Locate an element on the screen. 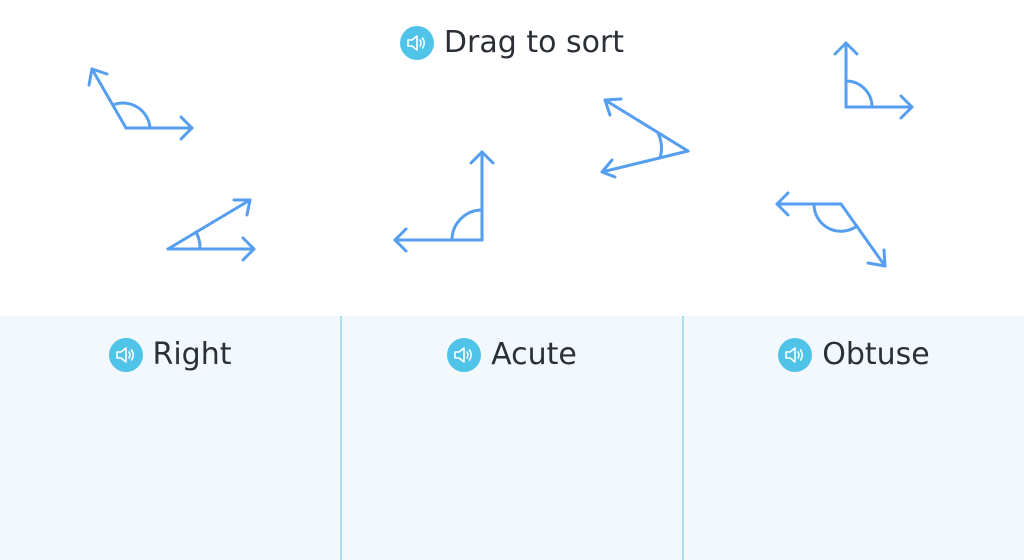  prompt-speaker-icon is located at coordinates (416, 43).